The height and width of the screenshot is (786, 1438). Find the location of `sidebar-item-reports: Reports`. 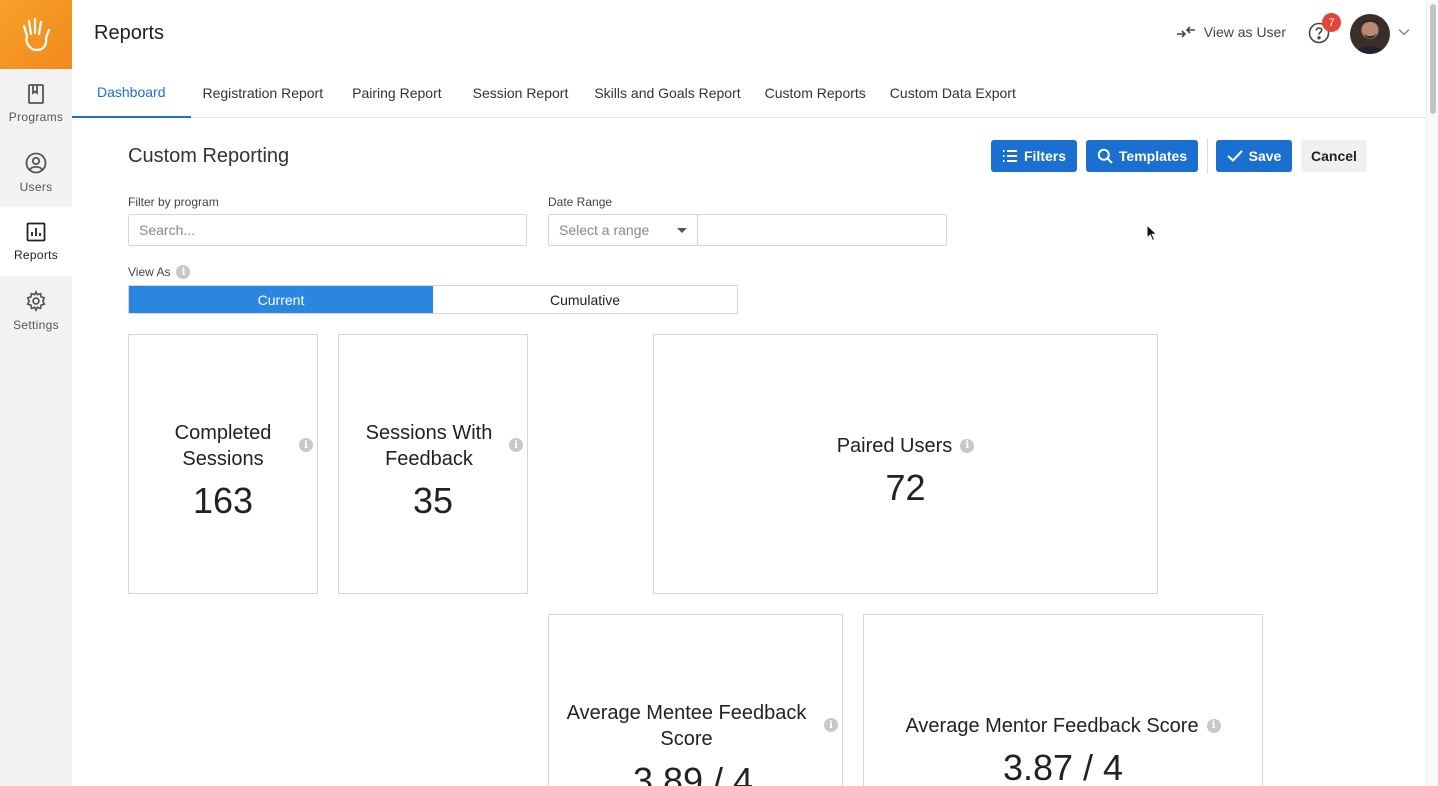

sidebar-item-reports: Reports is located at coordinates (36, 241).